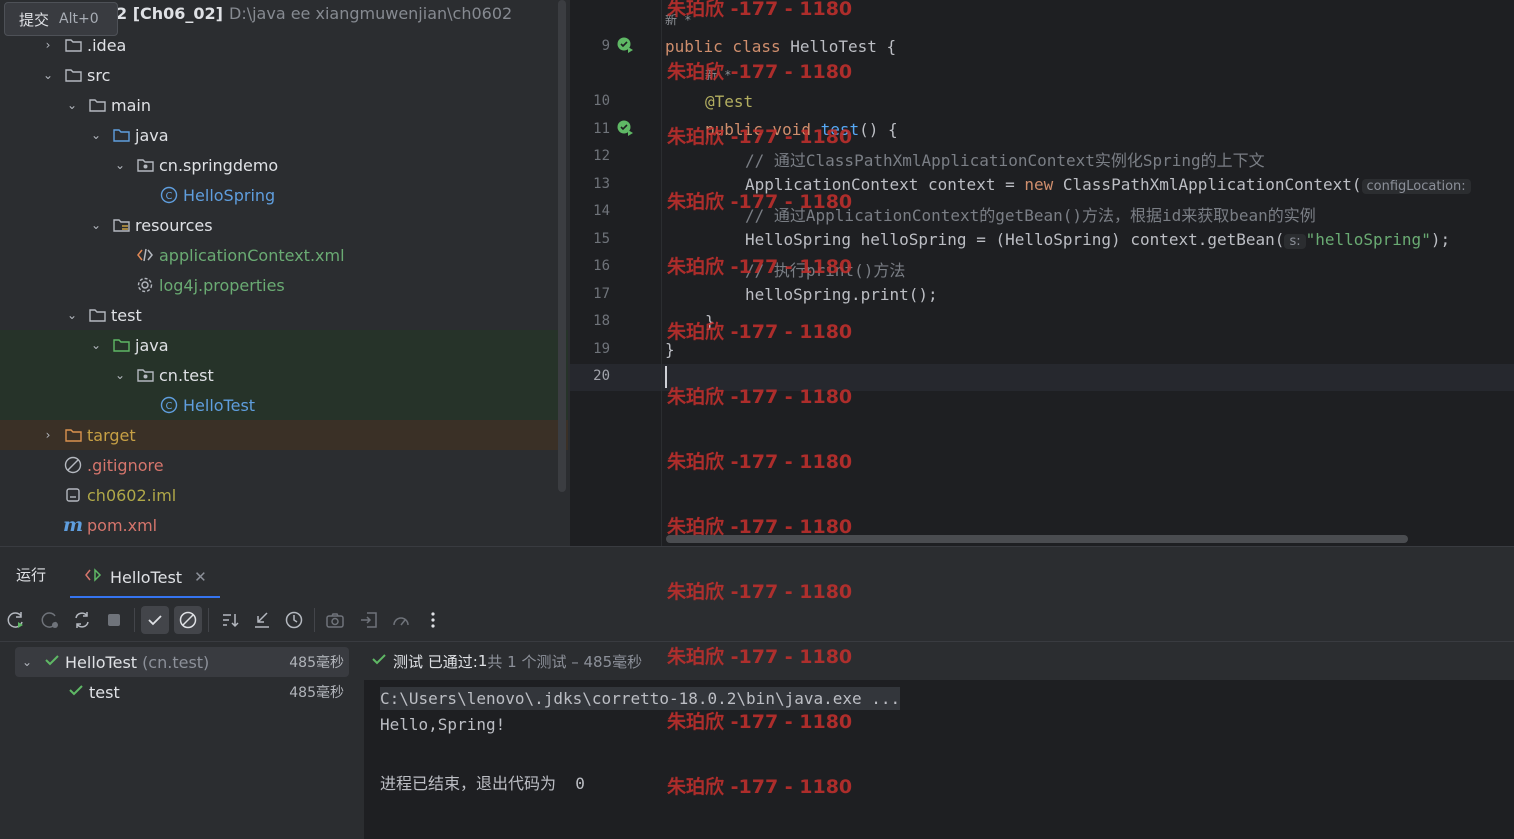  Describe the element at coordinates (666, 377) in the screenshot. I see `text-caret` at that location.